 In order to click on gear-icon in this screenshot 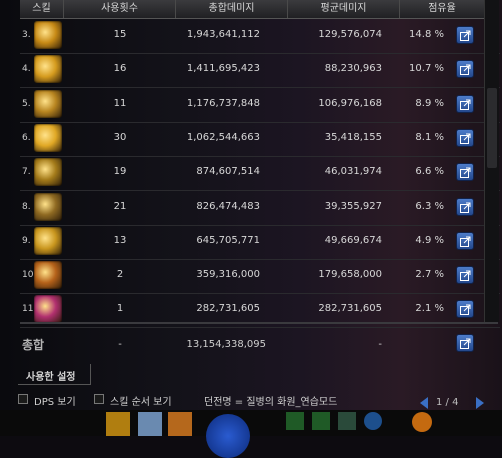, I will do `click(422, 422)`.